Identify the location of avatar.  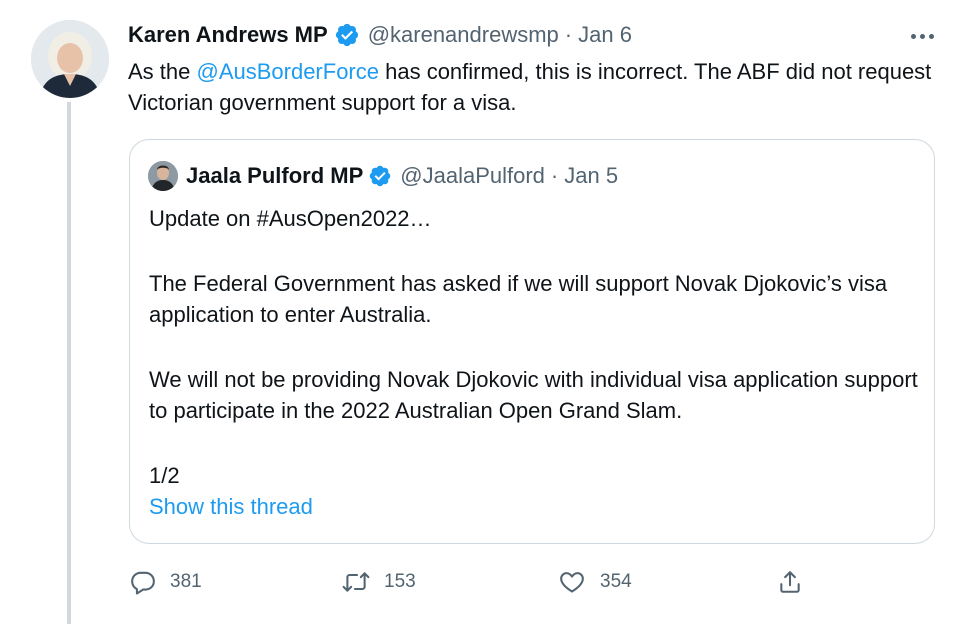
(70, 59).